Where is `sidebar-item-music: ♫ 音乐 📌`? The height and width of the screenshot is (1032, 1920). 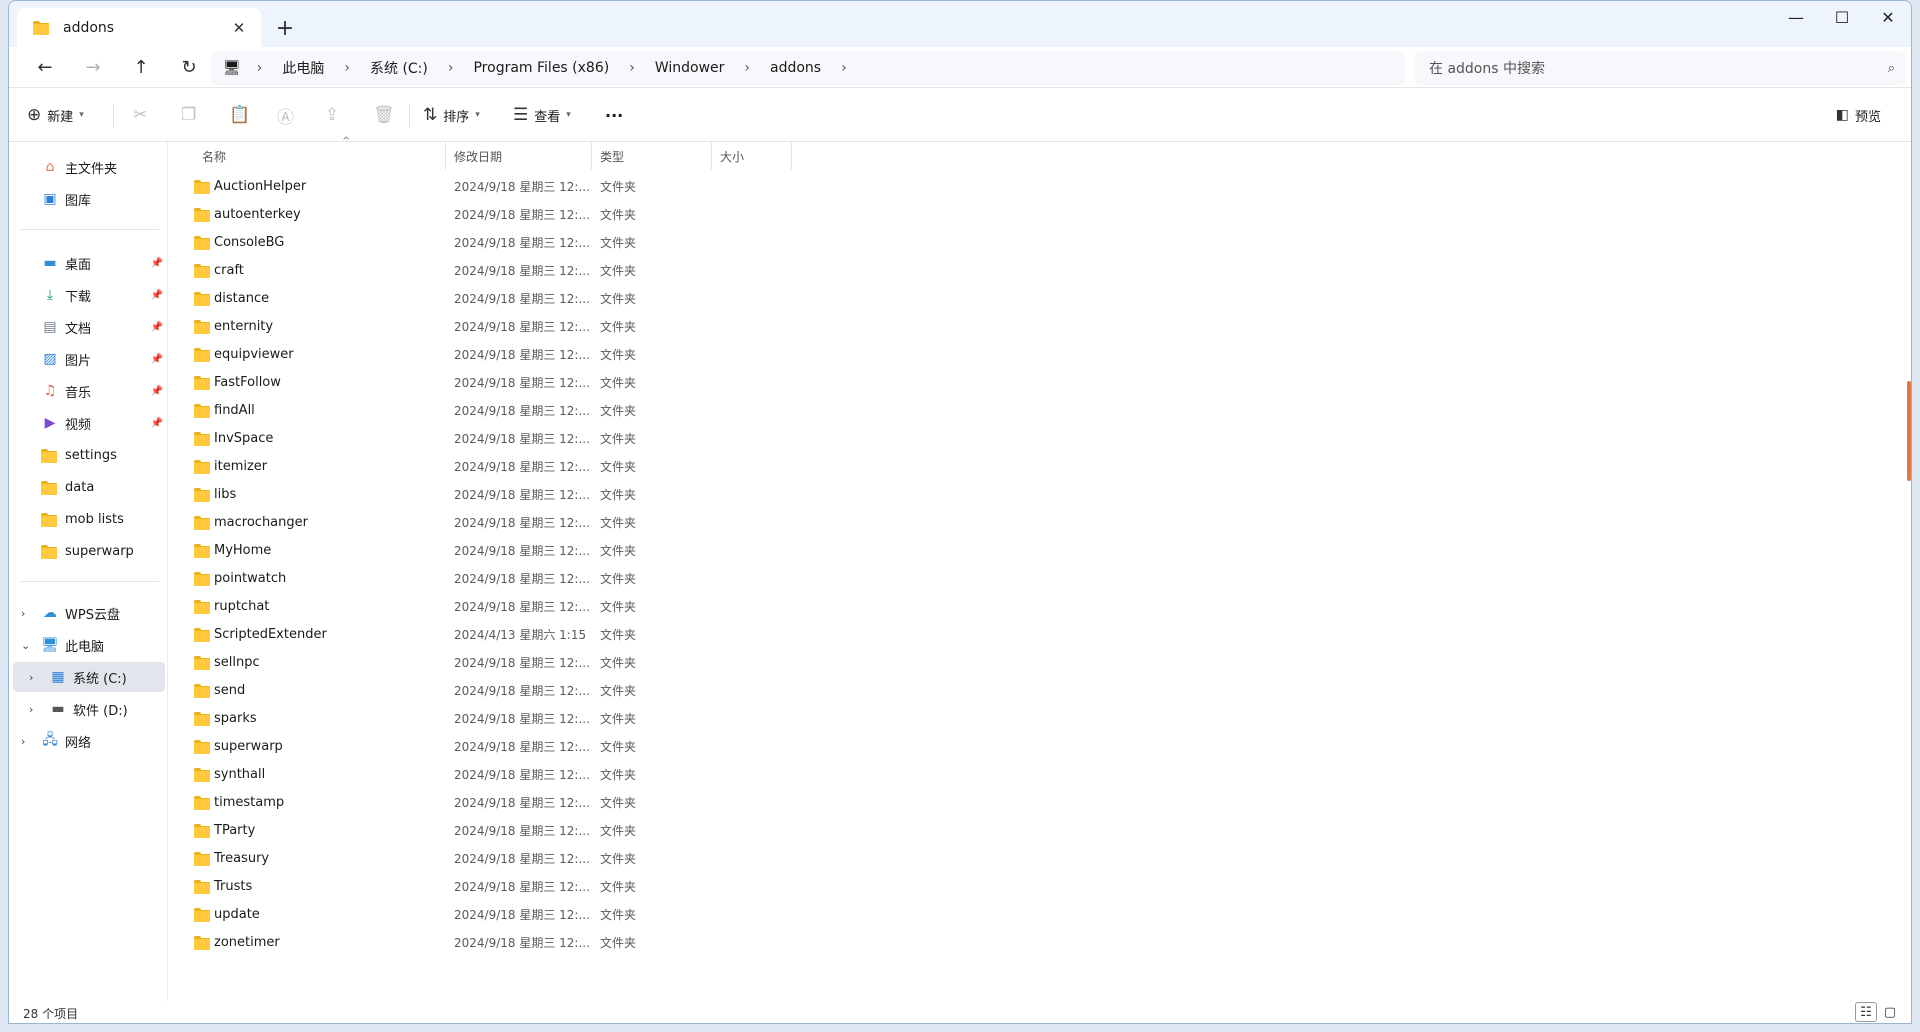
sidebar-item-music: ♫ 音乐 📌 is located at coordinates (88, 391).